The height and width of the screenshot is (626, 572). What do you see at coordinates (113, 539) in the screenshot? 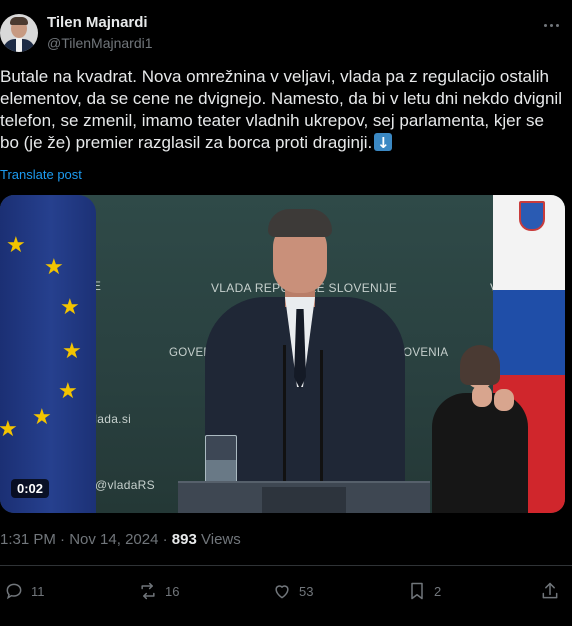
I see `post-date: Nov 14, 2024` at bounding box center [113, 539].